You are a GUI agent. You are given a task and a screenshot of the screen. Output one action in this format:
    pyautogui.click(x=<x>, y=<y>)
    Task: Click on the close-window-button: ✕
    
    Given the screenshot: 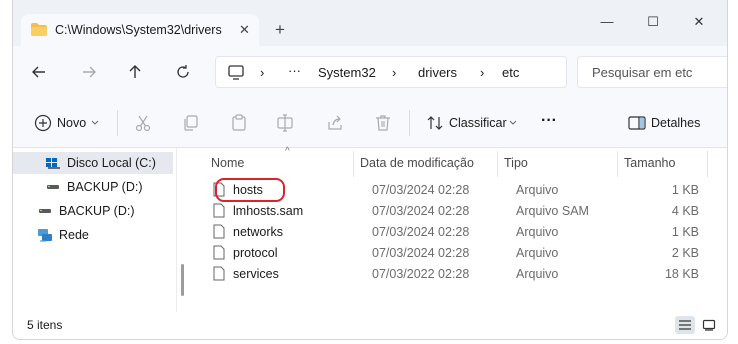 What is the action you would take?
    pyautogui.click(x=699, y=22)
    